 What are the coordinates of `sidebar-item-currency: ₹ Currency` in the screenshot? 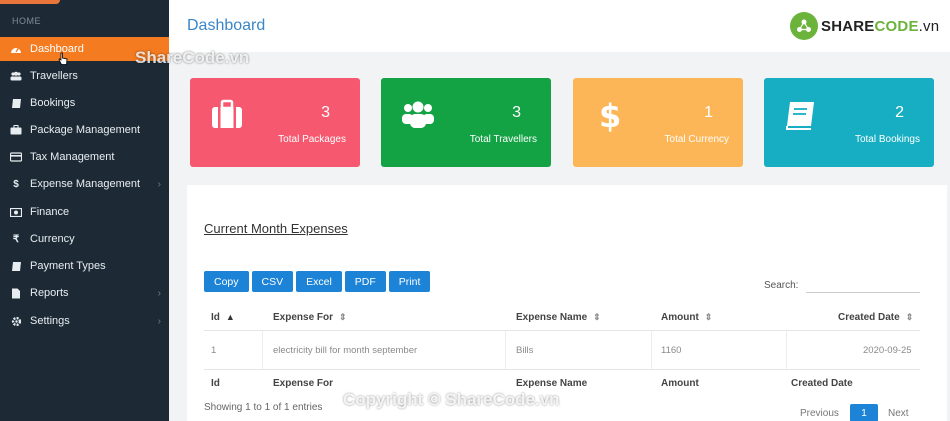 It's located at (84, 239).